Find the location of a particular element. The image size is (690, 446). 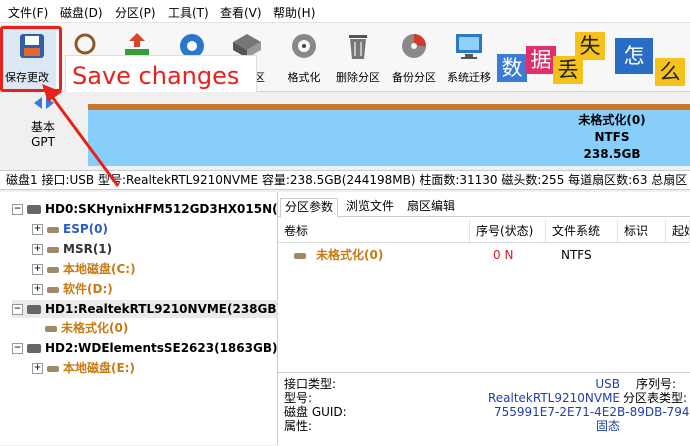

row-name: 未格式化(0) is located at coordinates (350, 255).